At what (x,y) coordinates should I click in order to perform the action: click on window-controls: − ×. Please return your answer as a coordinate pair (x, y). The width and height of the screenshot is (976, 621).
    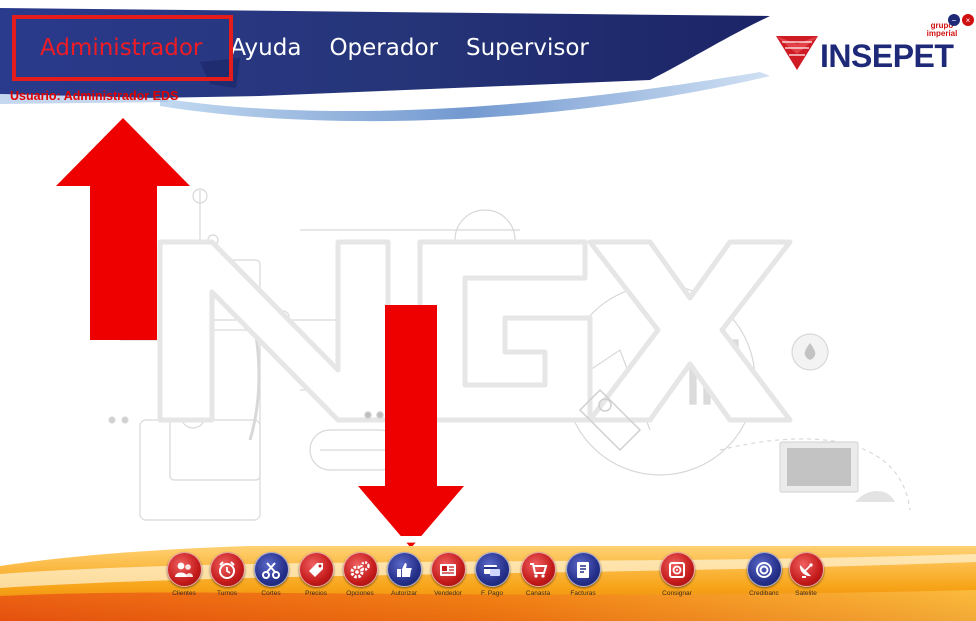
    Looking at the image, I should click on (961, 20).